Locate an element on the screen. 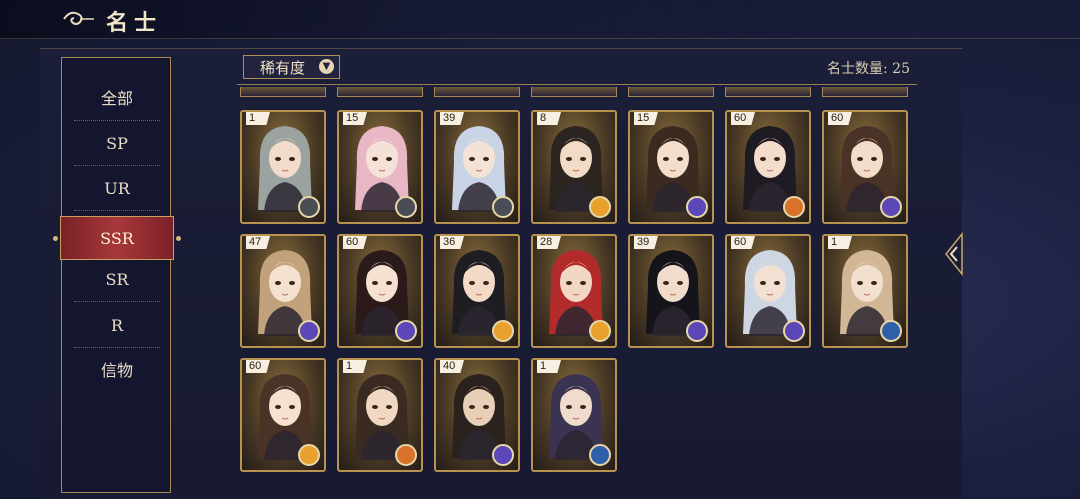 The image size is (1080, 499). sort-dropdown: 稀有度 ▼ is located at coordinates (291, 67).